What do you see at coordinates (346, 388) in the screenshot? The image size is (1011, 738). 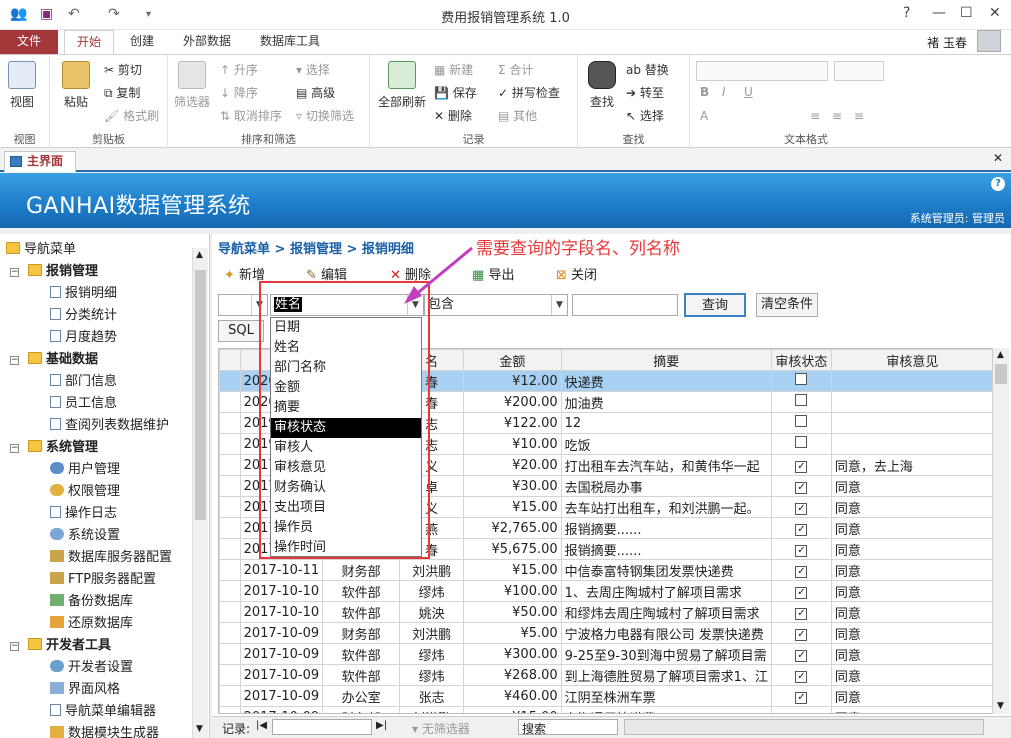 I see `dropdown-option: 金额` at bounding box center [346, 388].